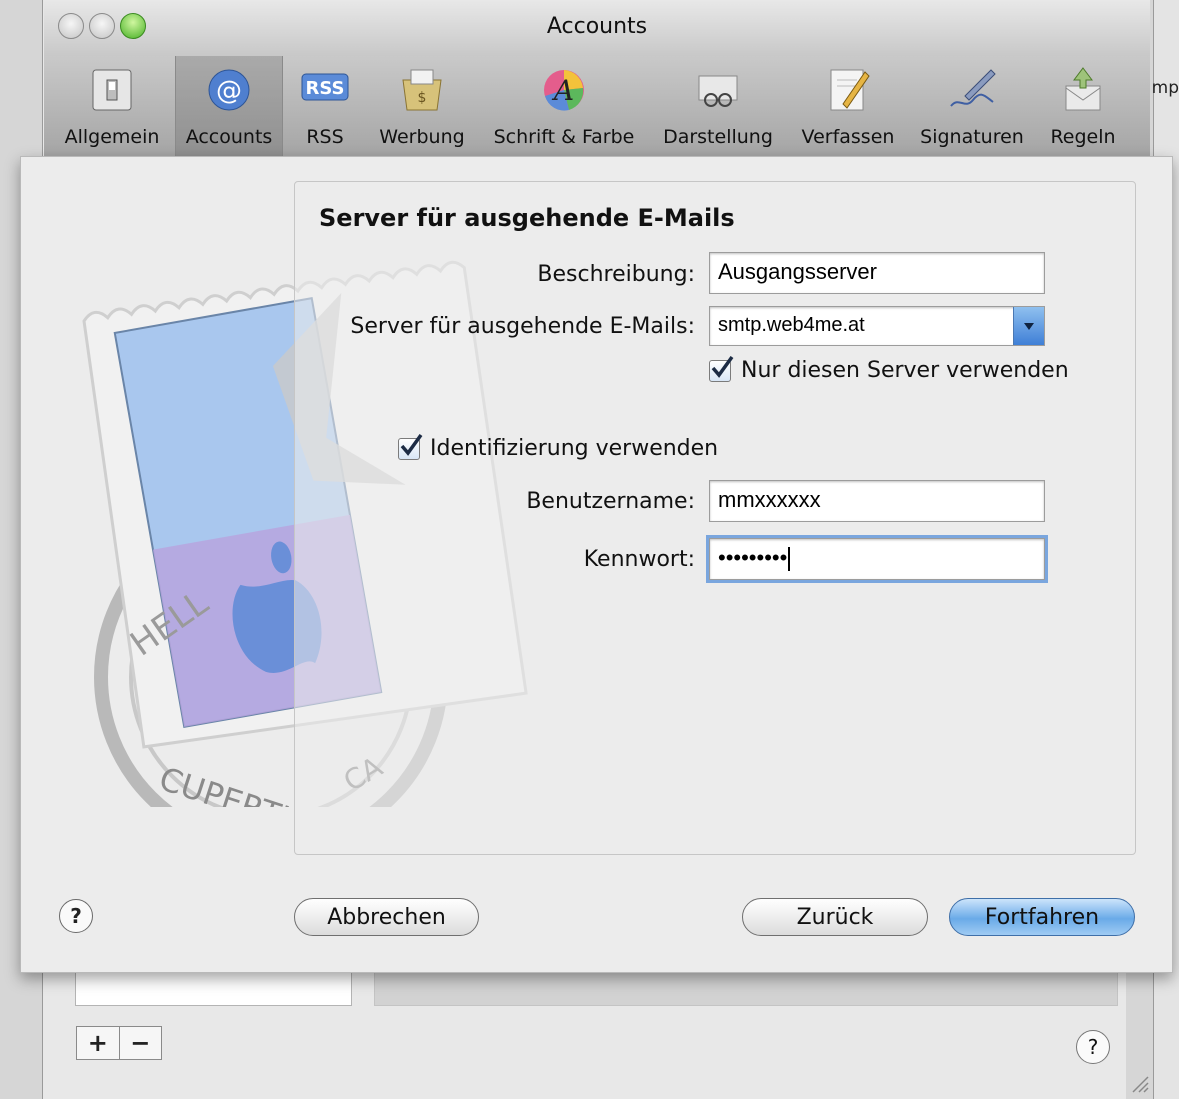  Describe the element at coordinates (721, 369) in the screenshot. I see `only-this-server-checkbox` at that location.